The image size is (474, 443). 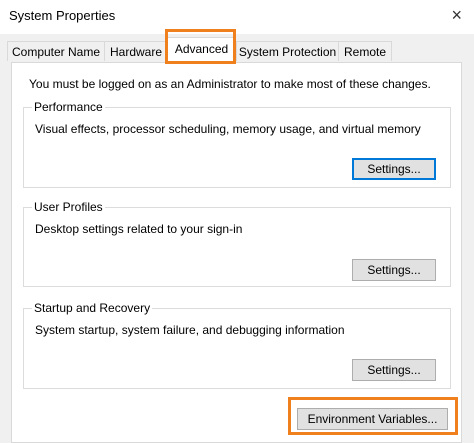 I want to click on tab-label: Computer Name, so click(x=56, y=52).